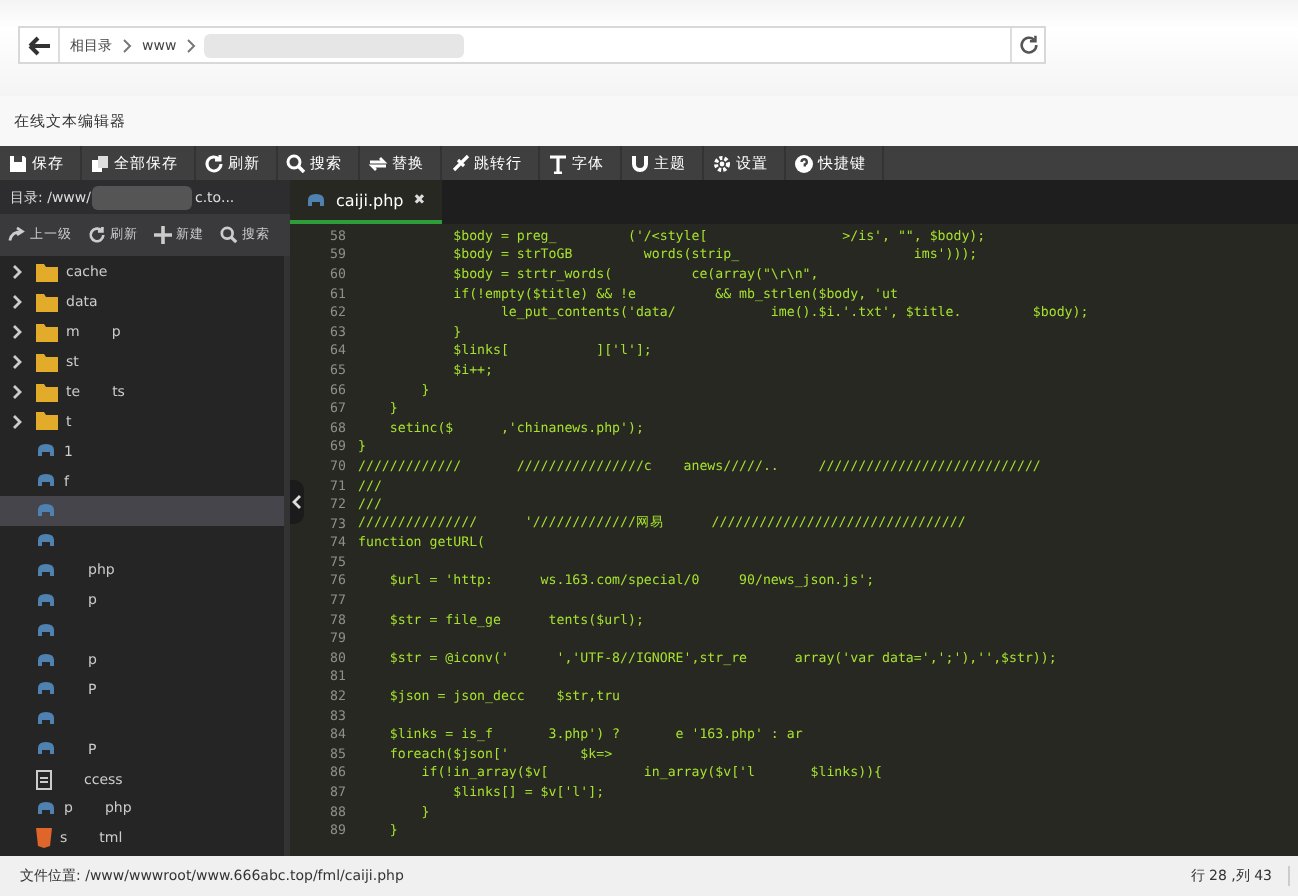 This screenshot has width=1298, height=896. Describe the element at coordinates (17, 235) in the screenshot. I see `arrow-icon` at that location.